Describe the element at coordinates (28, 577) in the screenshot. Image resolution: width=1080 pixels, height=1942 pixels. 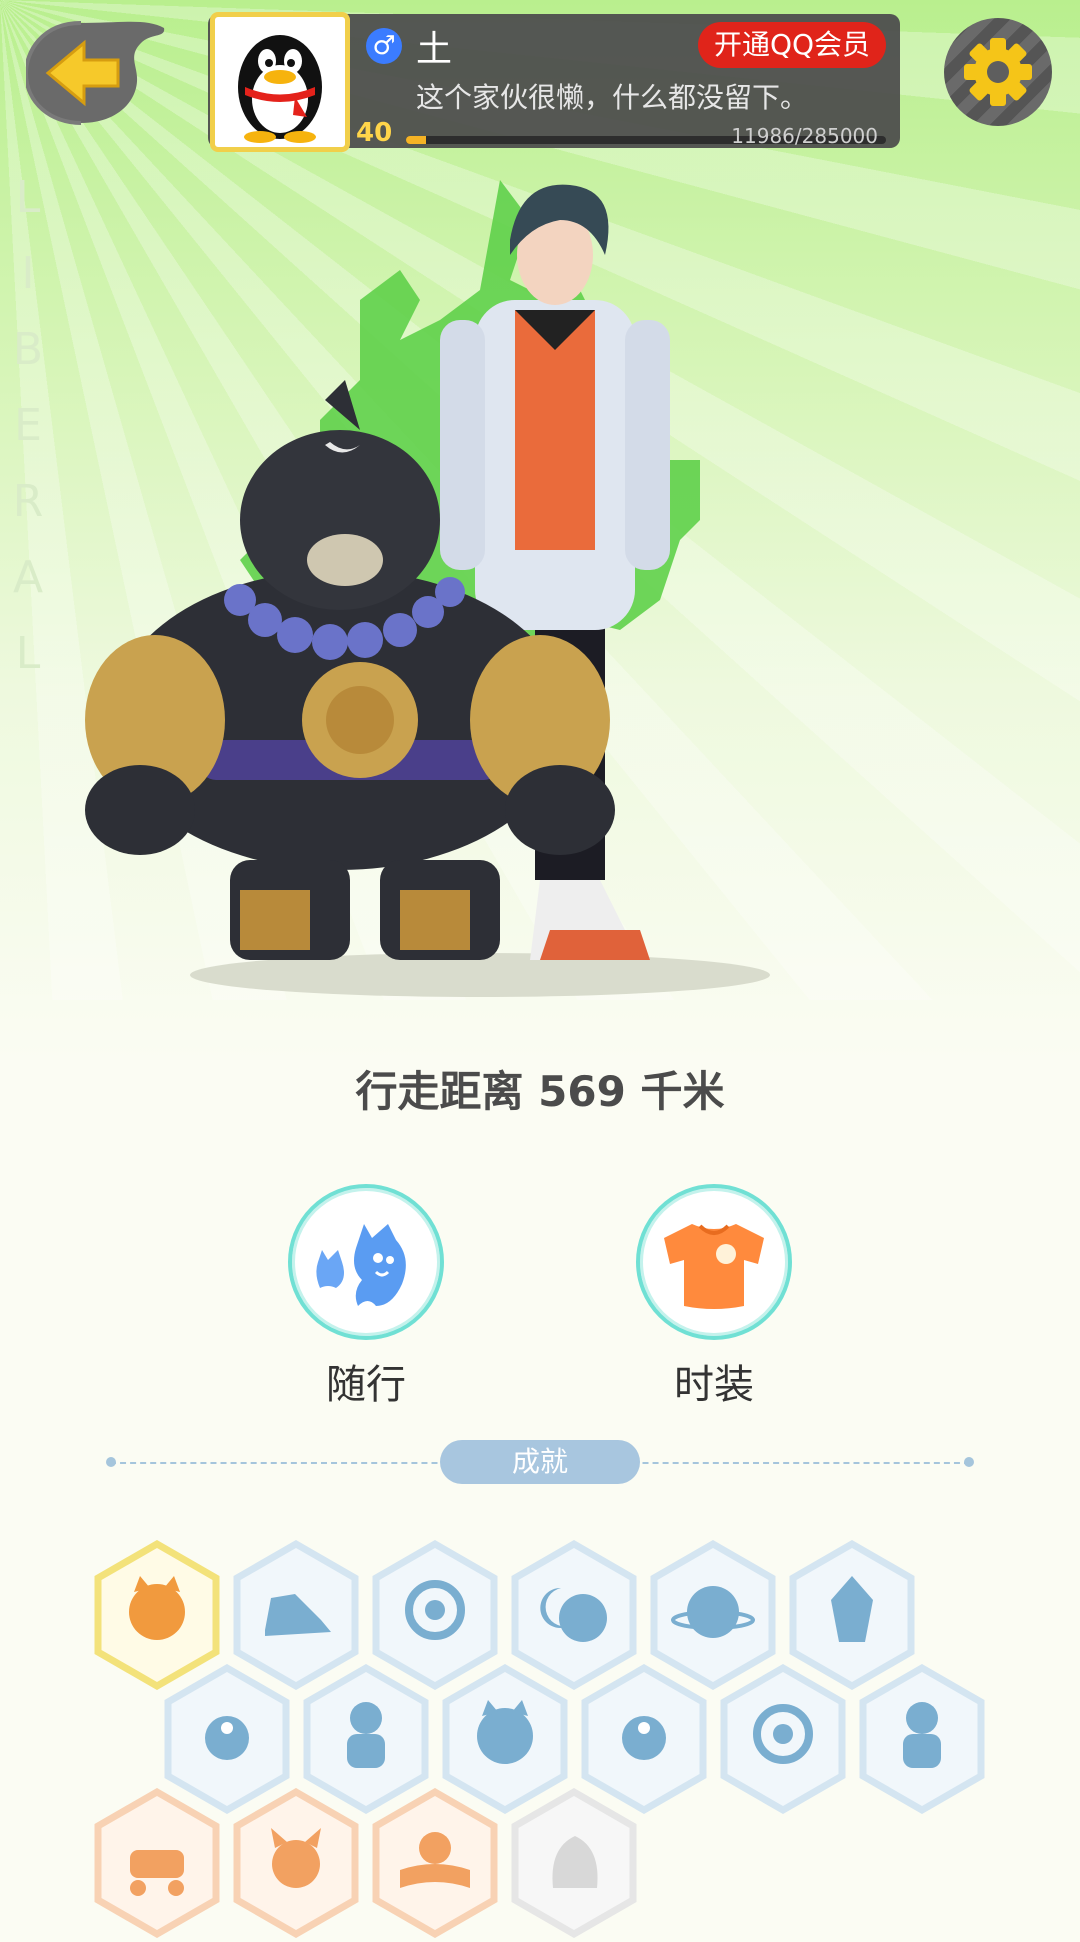
I see `side-letter: A` at that location.